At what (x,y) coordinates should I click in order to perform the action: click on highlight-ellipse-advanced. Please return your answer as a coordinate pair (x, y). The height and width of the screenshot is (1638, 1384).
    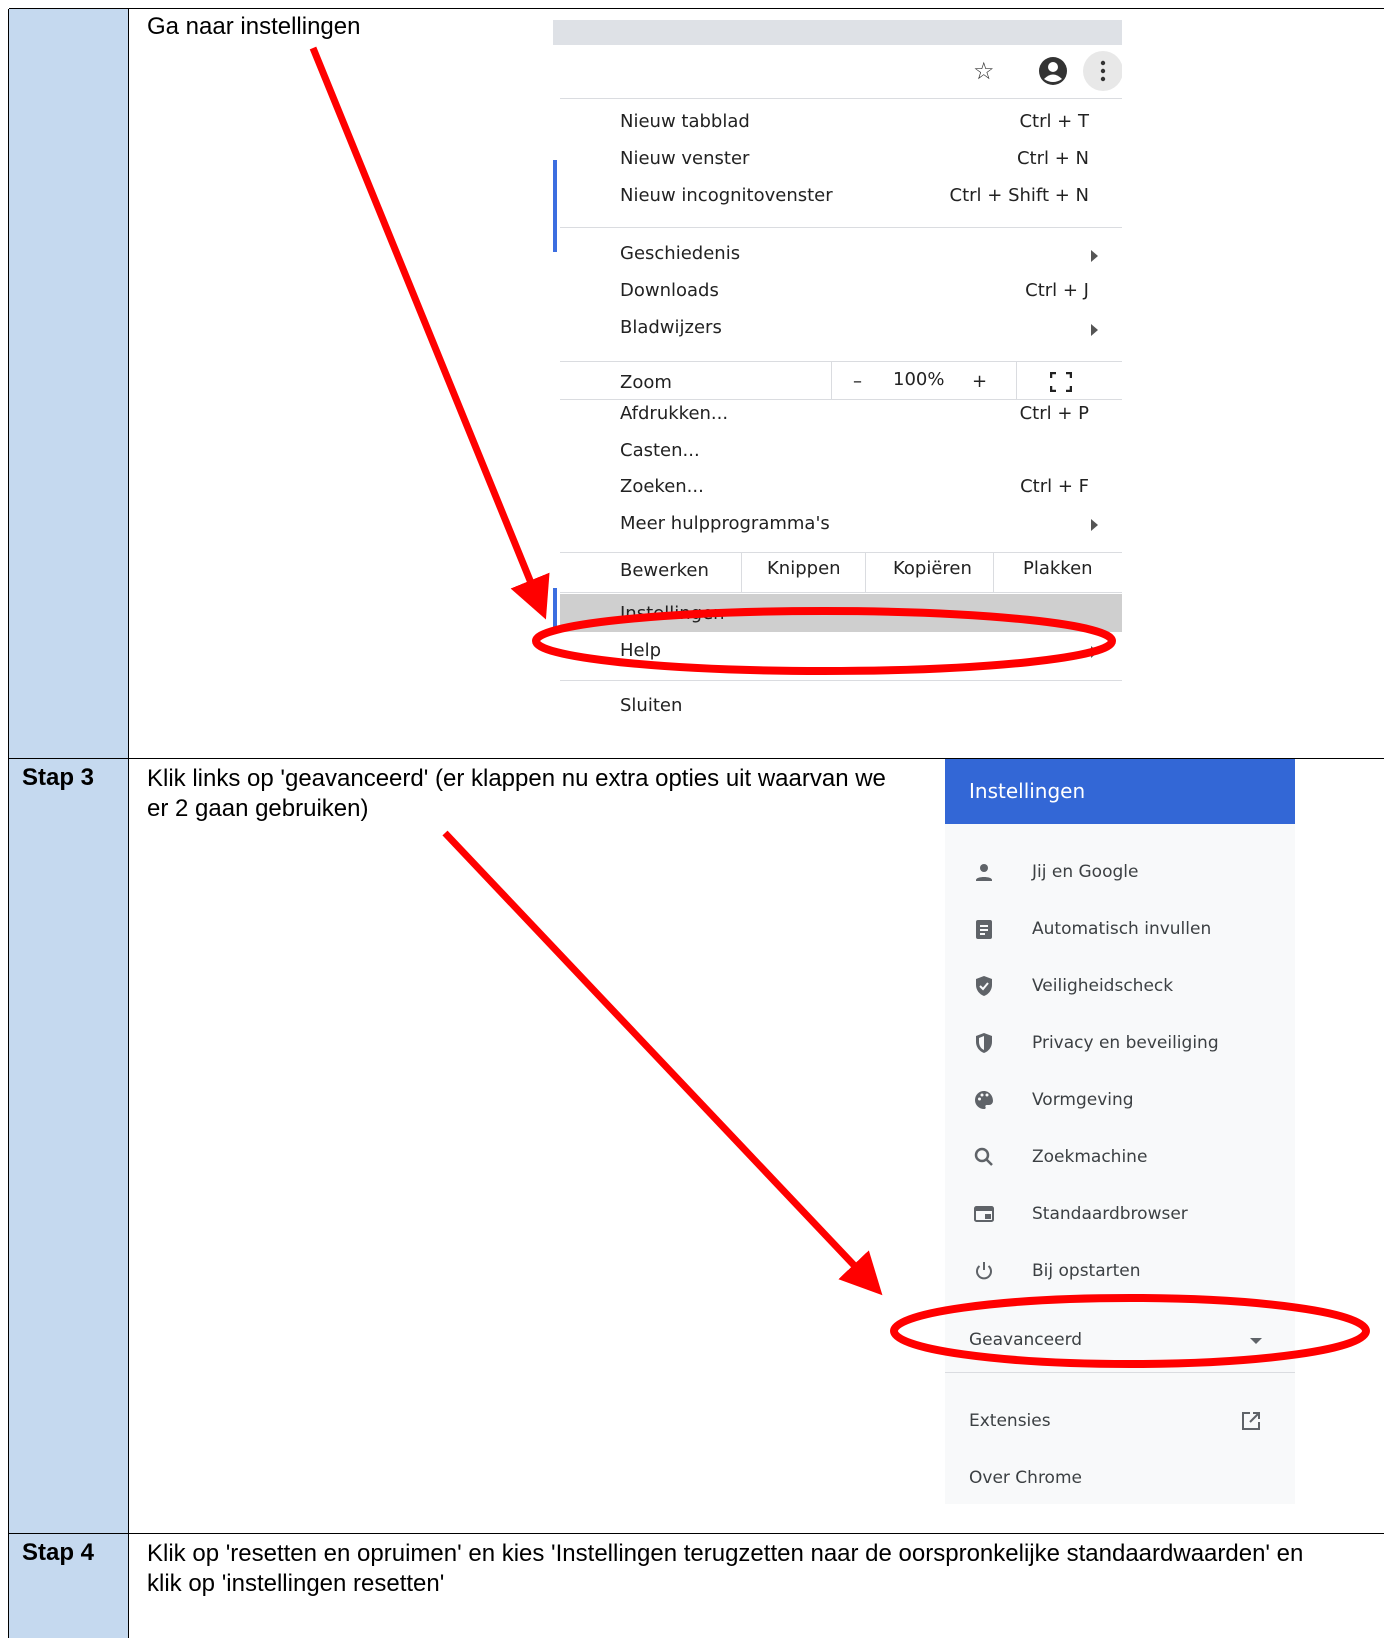
    Looking at the image, I should click on (1130, 1331).